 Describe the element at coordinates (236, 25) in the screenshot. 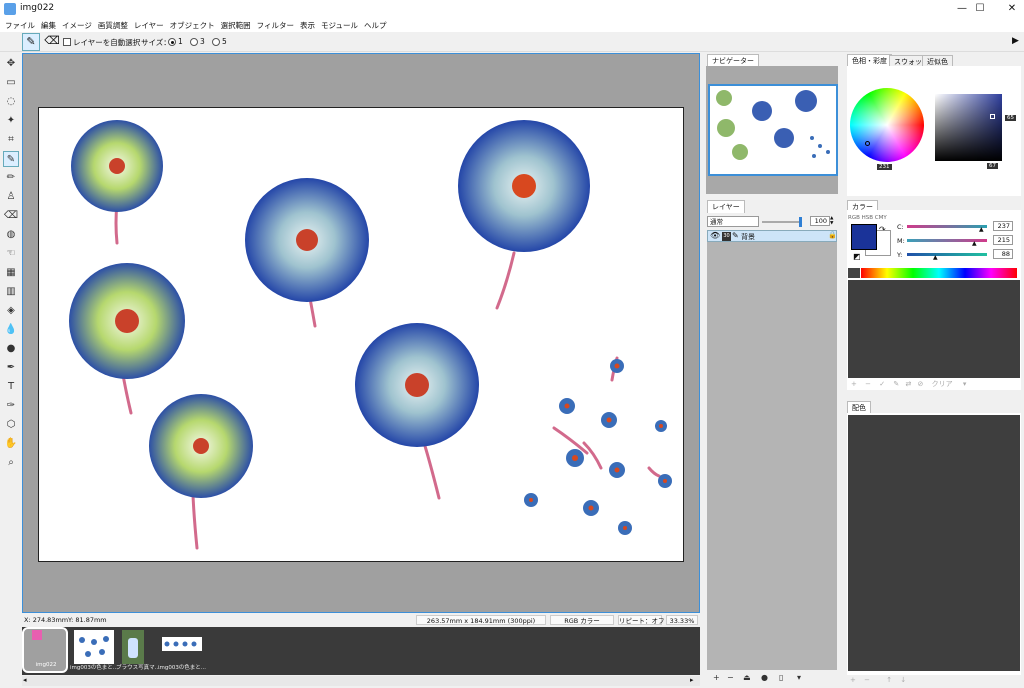

I see `menu-select: 選択範囲` at that location.